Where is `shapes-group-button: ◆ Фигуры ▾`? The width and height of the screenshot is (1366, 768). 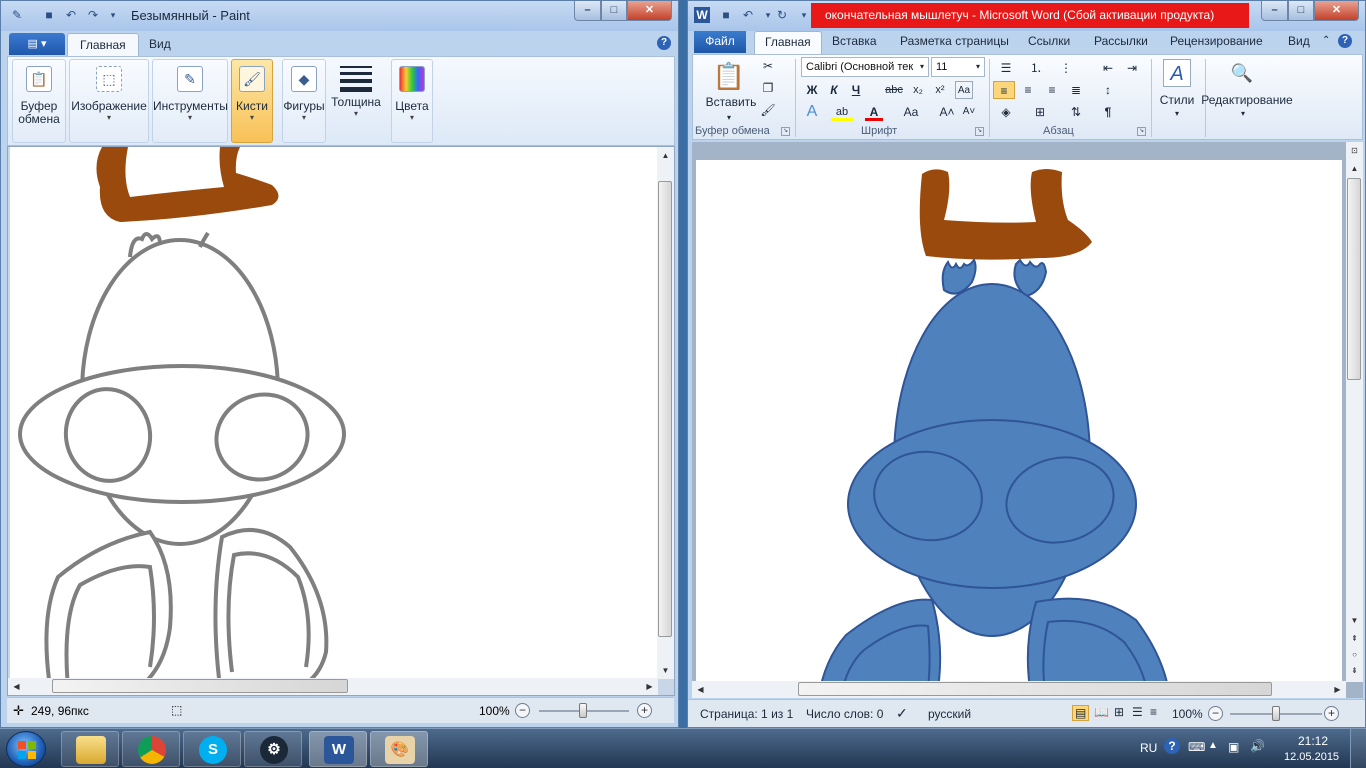 shapes-group-button: ◆ Фигуры ▾ is located at coordinates (304, 101).